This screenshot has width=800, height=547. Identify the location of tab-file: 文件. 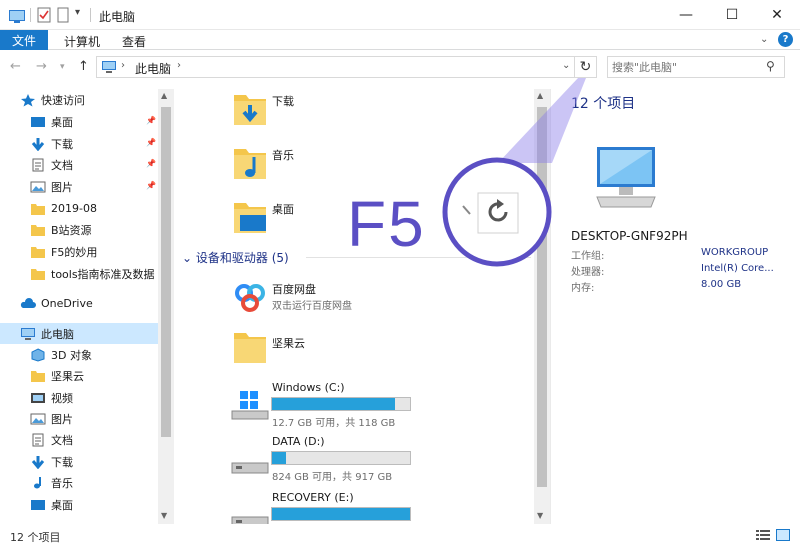
(24, 40).